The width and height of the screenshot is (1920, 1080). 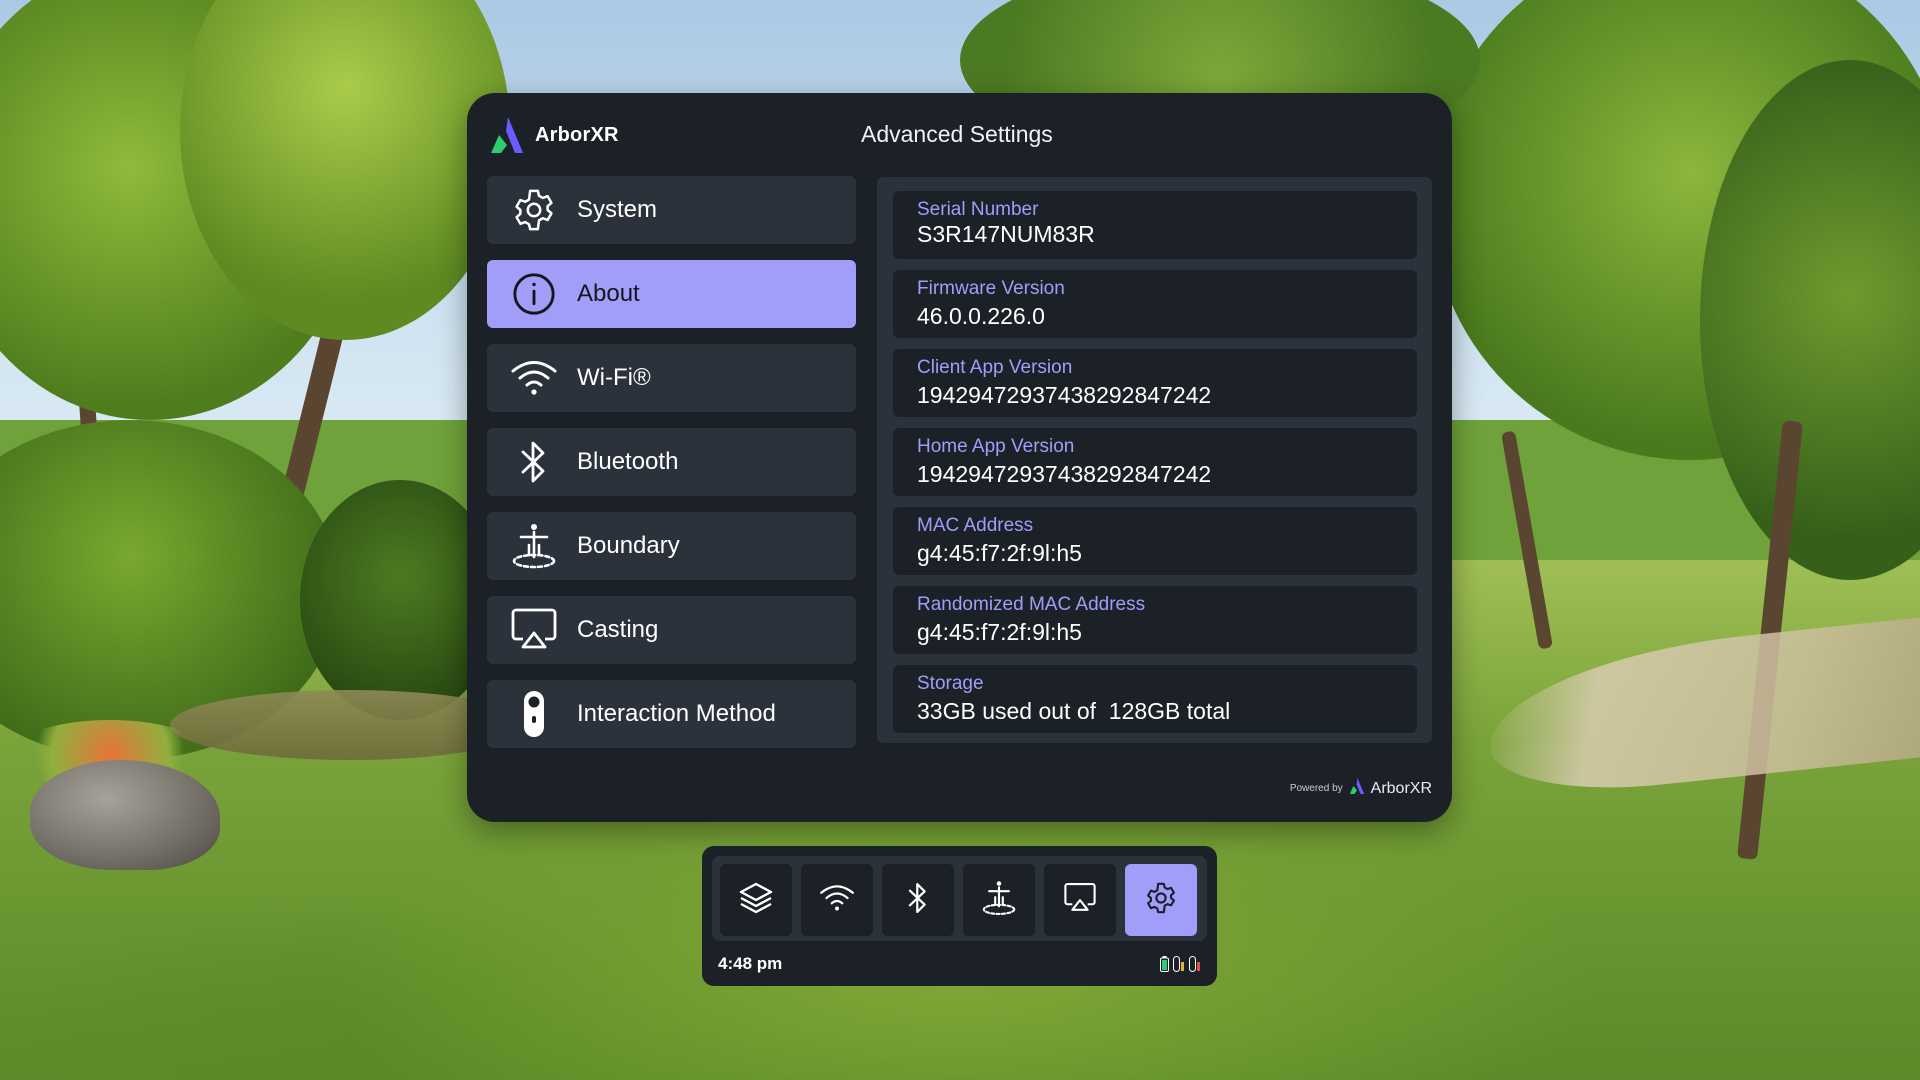 What do you see at coordinates (1064, 474) in the screenshot?
I see `info-value: 19429472937438292847242` at bounding box center [1064, 474].